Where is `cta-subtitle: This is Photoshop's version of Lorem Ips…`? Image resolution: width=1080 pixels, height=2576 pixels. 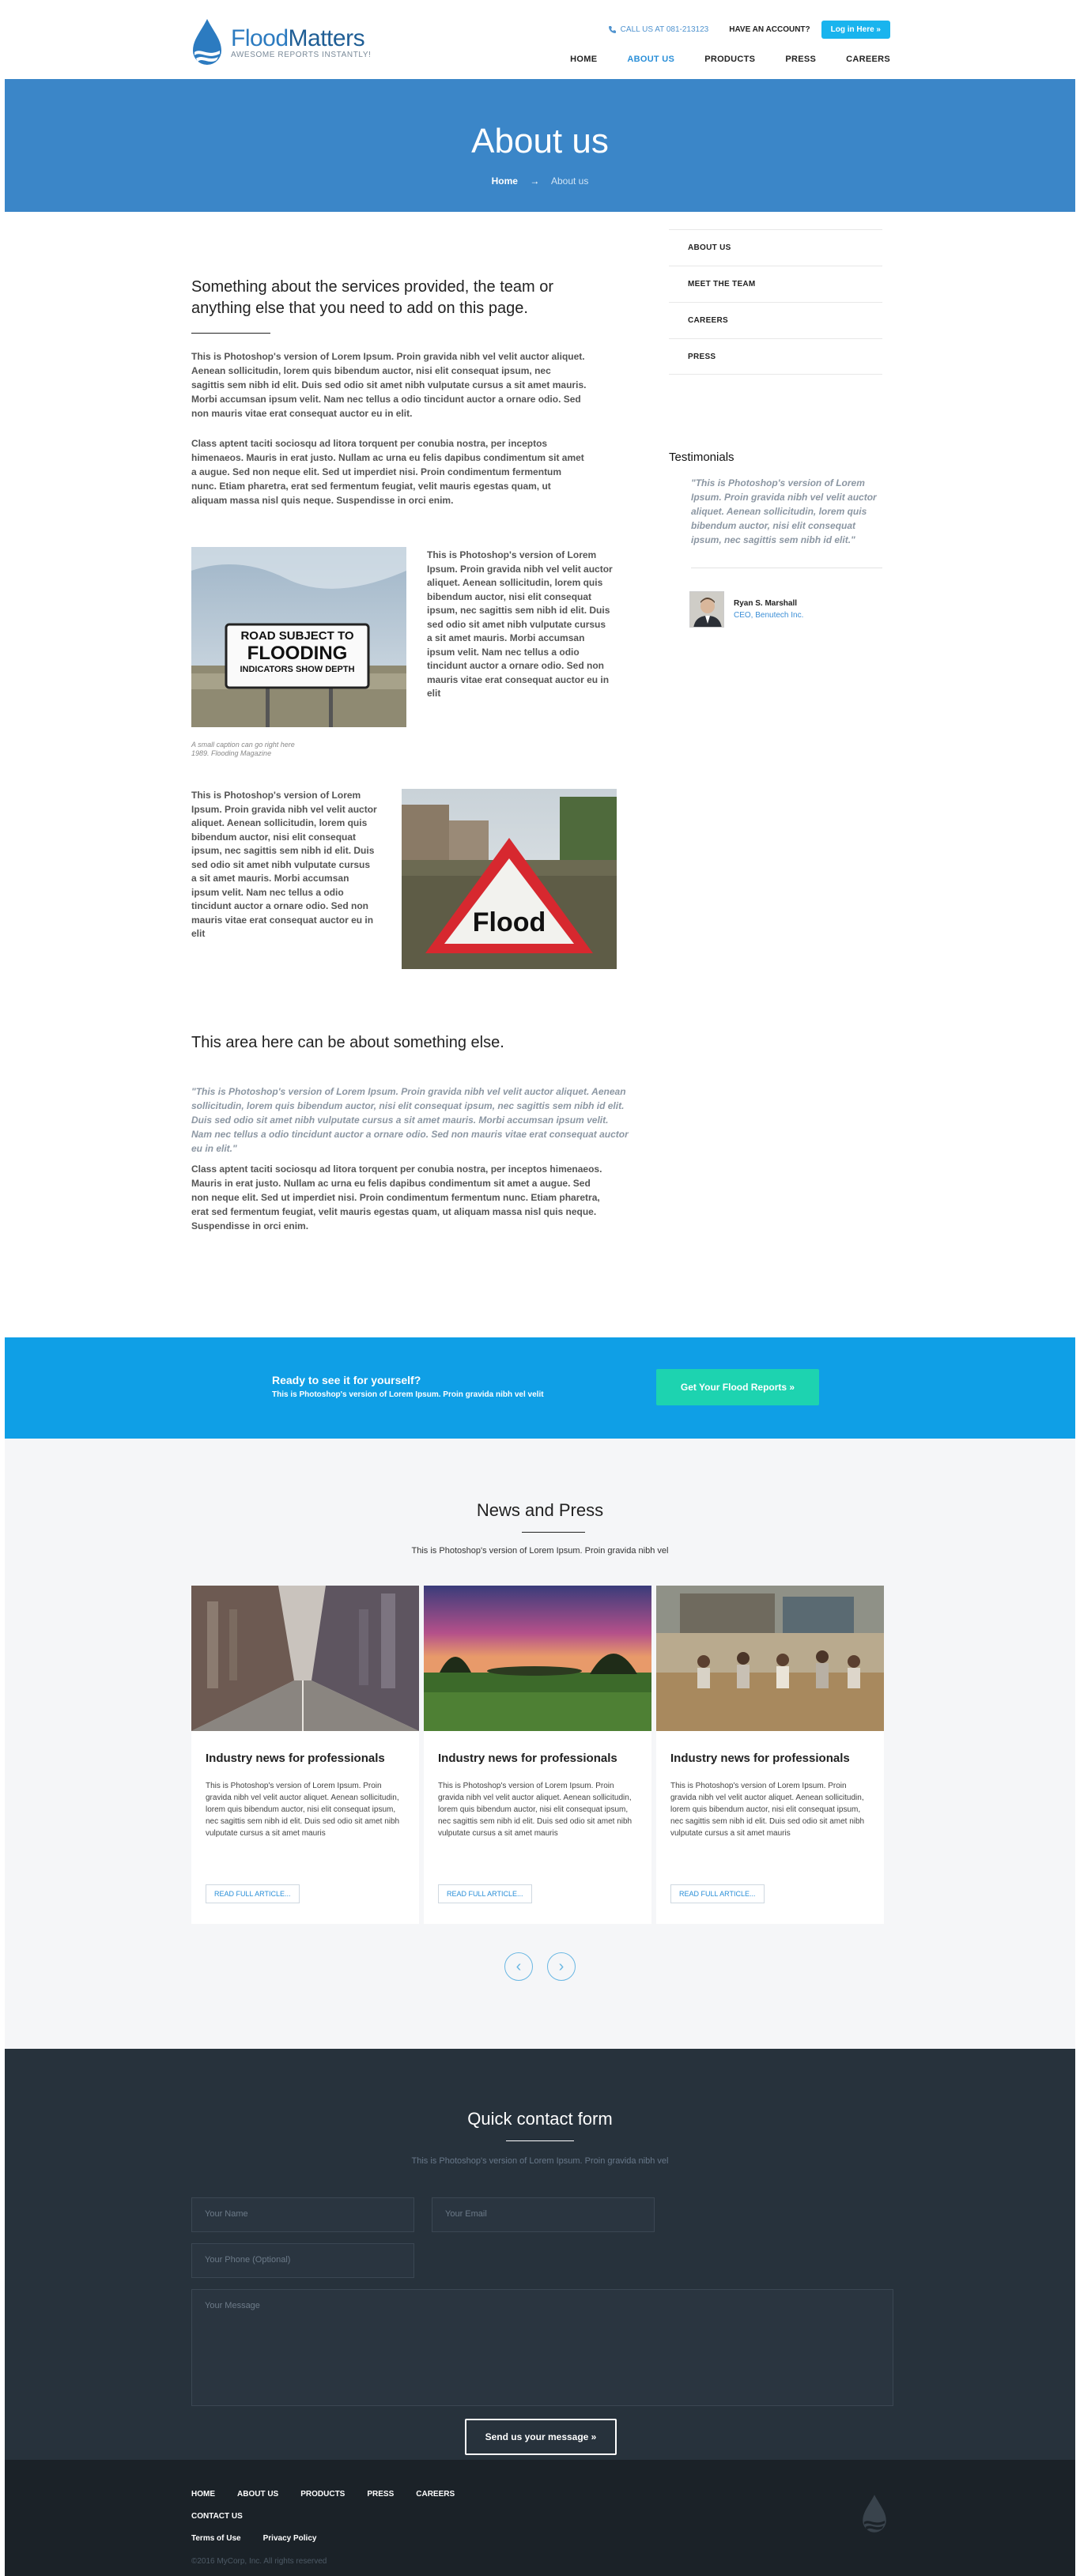 cta-subtitle: This is Photoshop's version of Lorem Ips… is located at coordinates (408, 1394).